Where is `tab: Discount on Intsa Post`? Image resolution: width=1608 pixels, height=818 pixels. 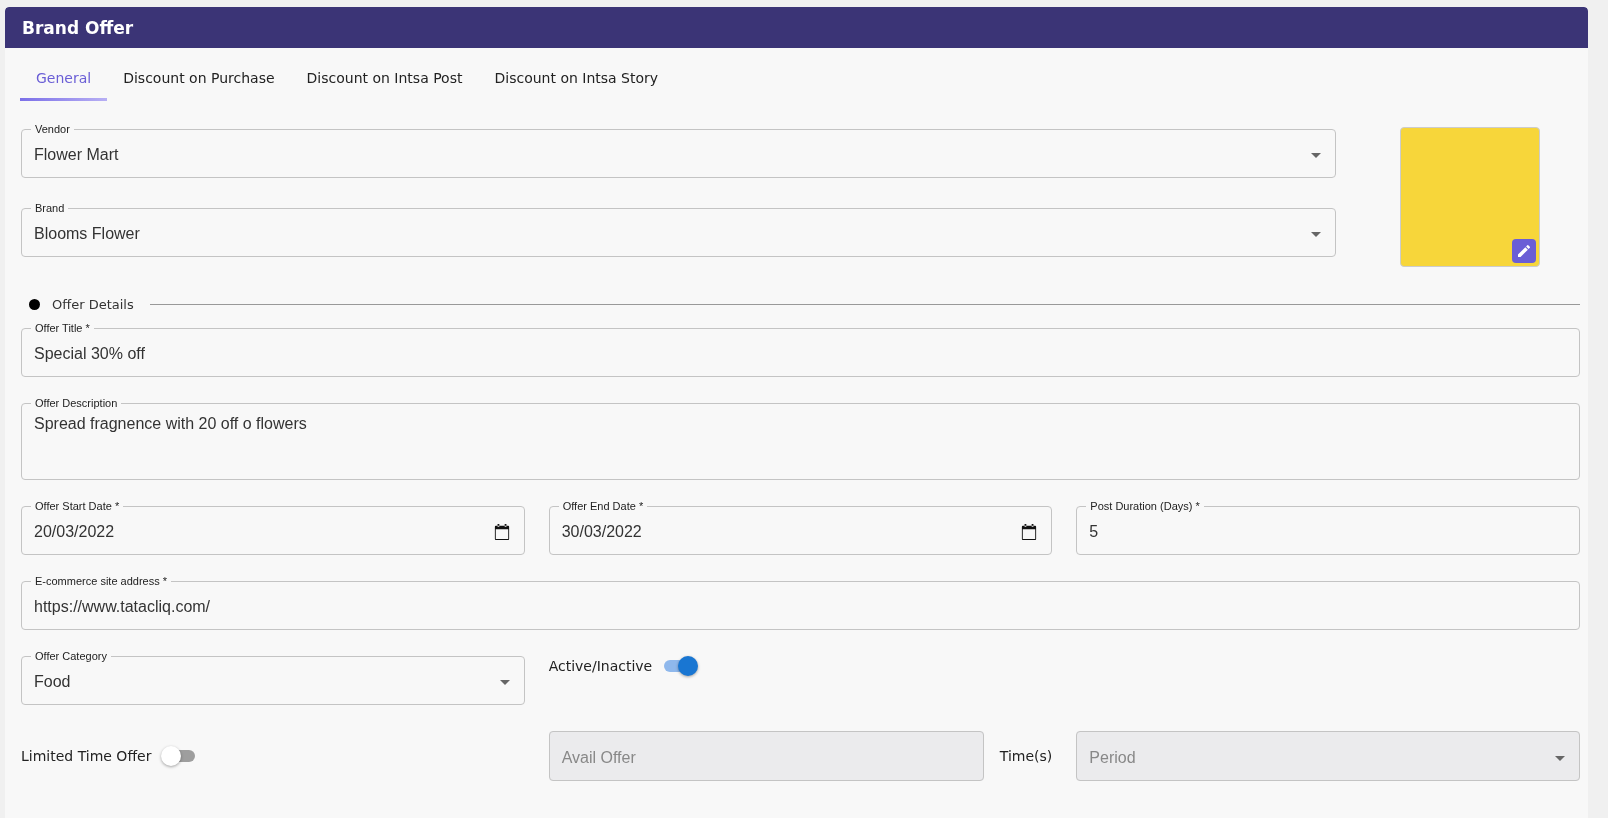
tab: Discount on Intsa Post is located at coordinates (384, 81).